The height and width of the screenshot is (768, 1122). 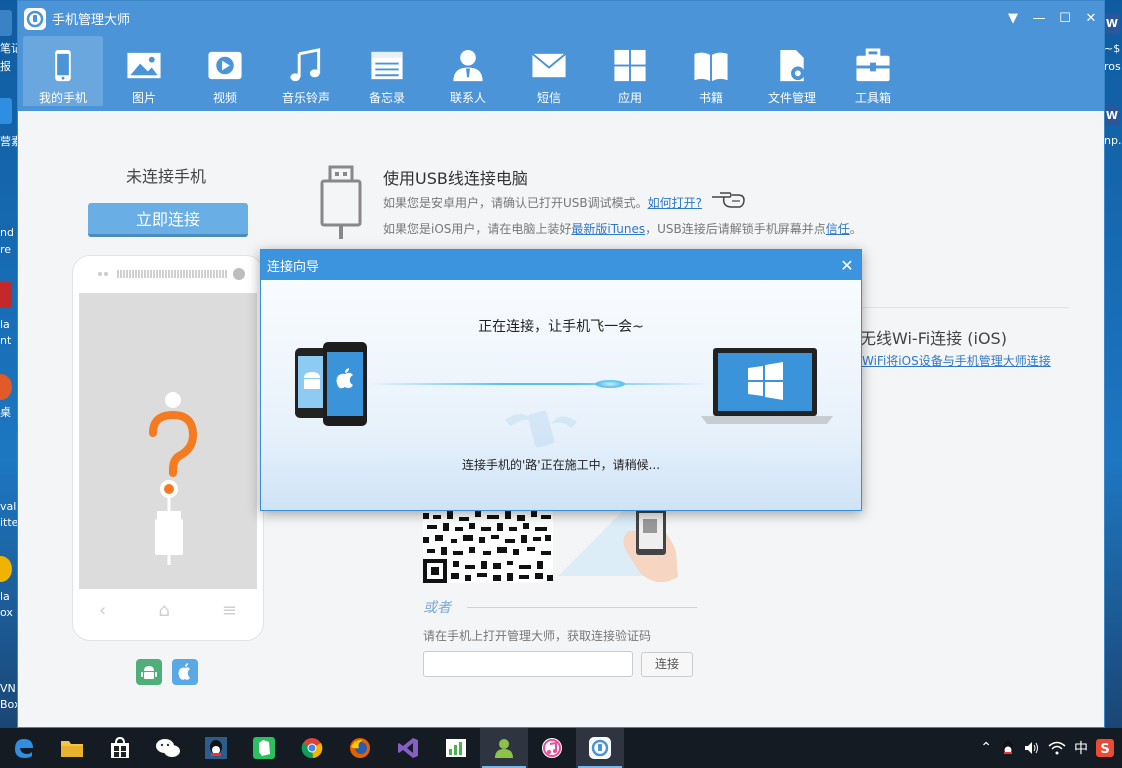 What do you see at coordinates (1091, 19) in the screenshot?
I see `close-button: ✕` at bounding box center [1091, 19].